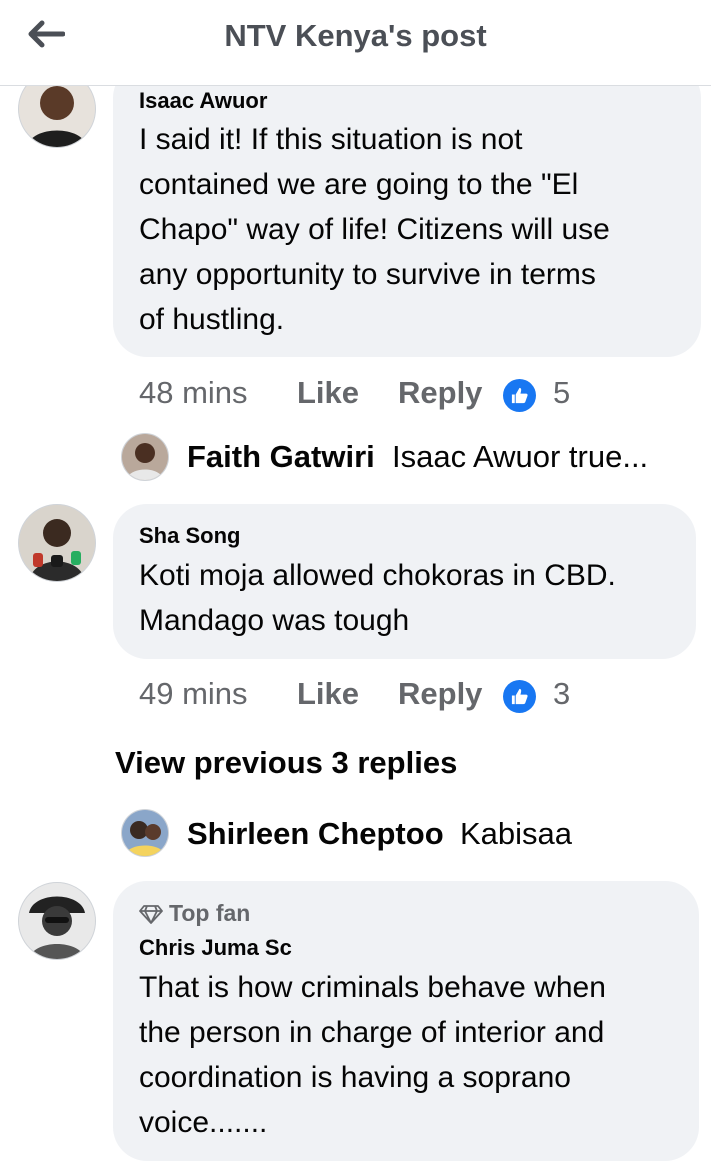  I want to click on comment-author: Sha Song, so click(189, 536).